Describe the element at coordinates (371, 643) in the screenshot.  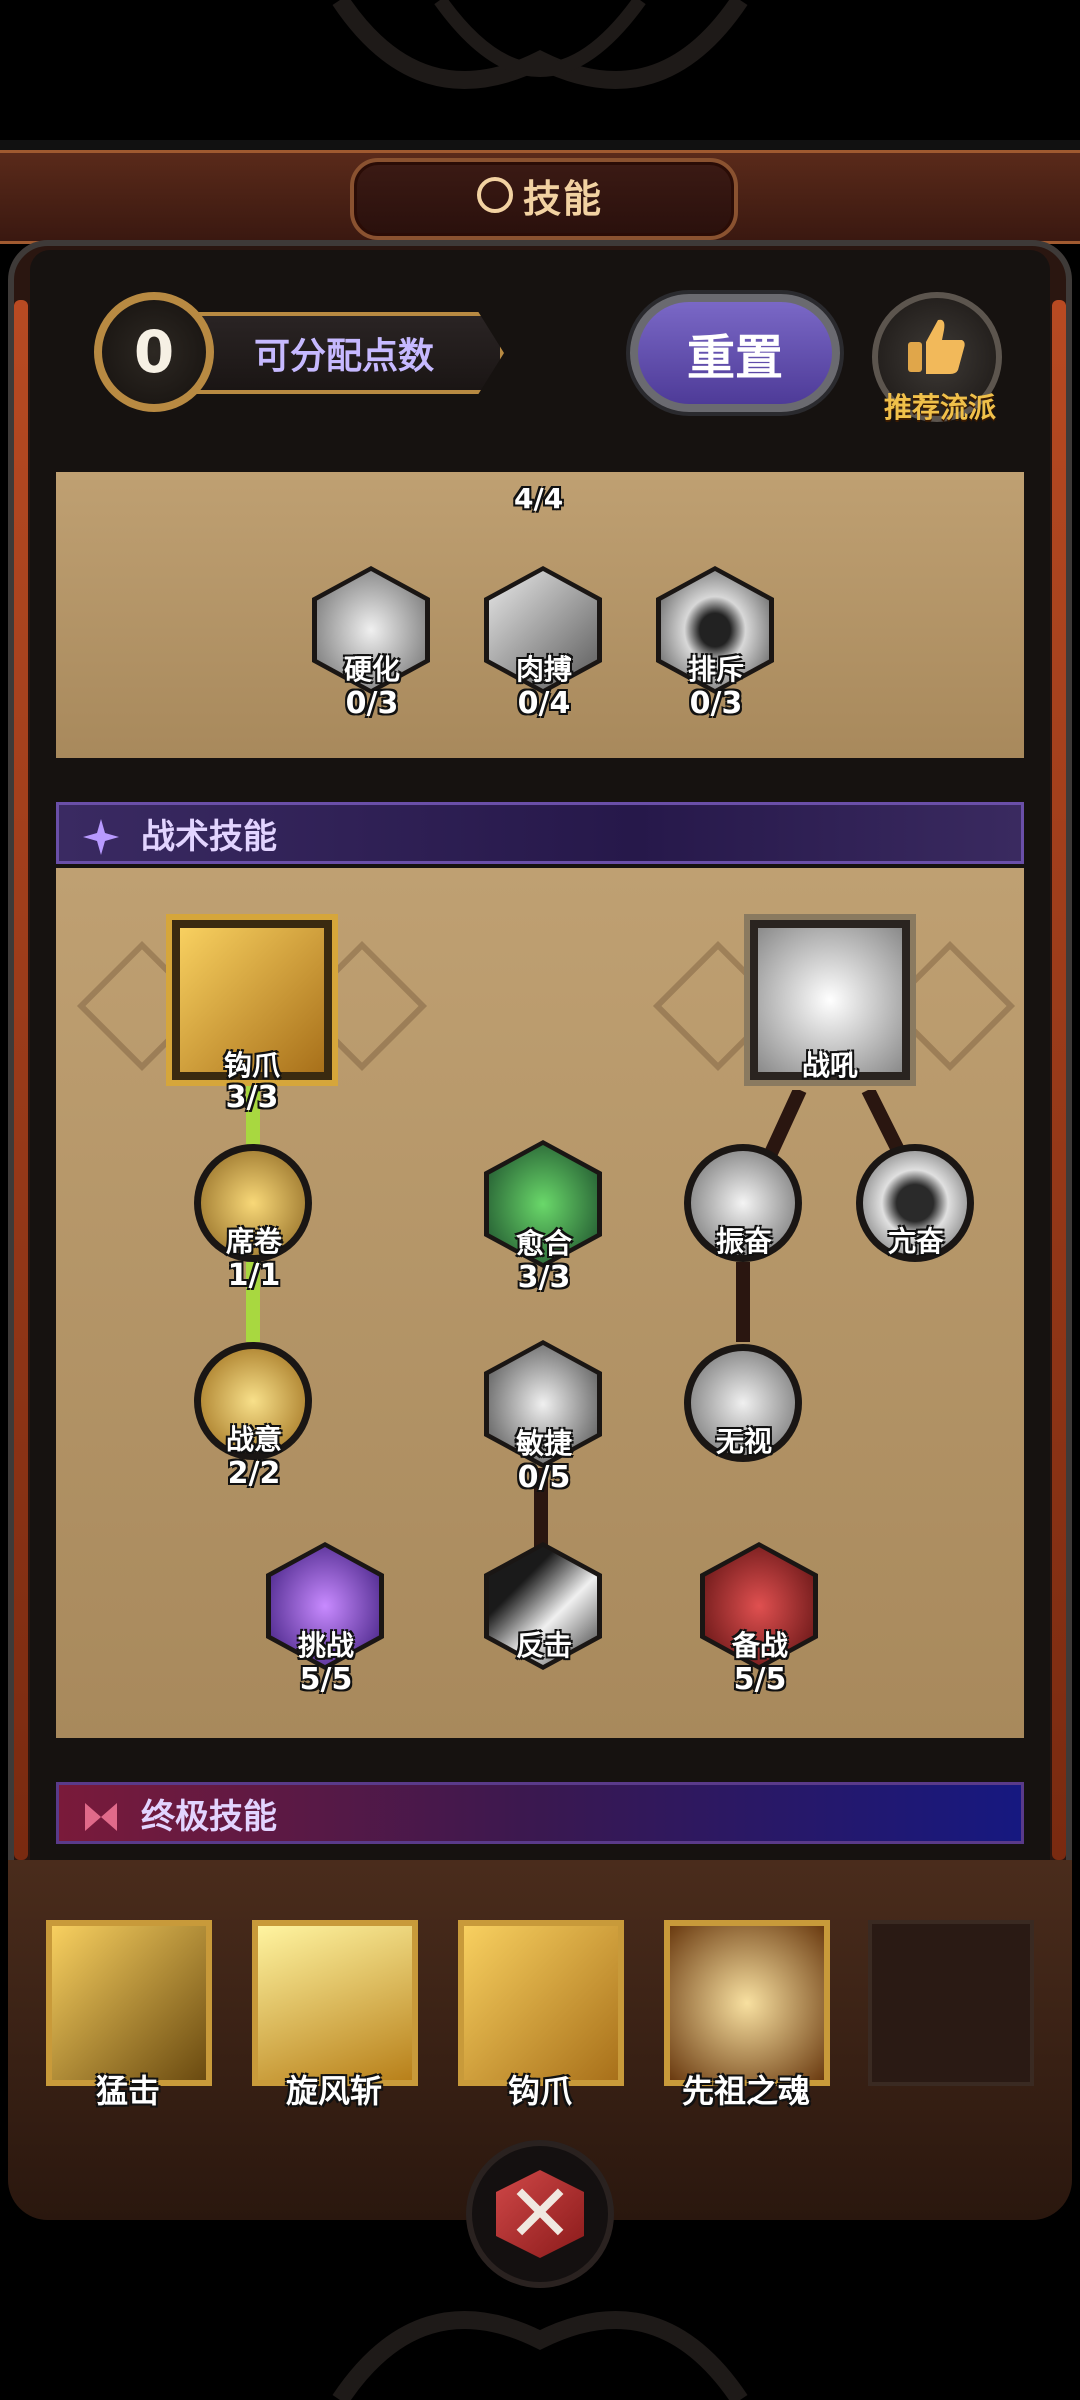
I see `skill-node-hardening: 硬化 0/3` at that location.